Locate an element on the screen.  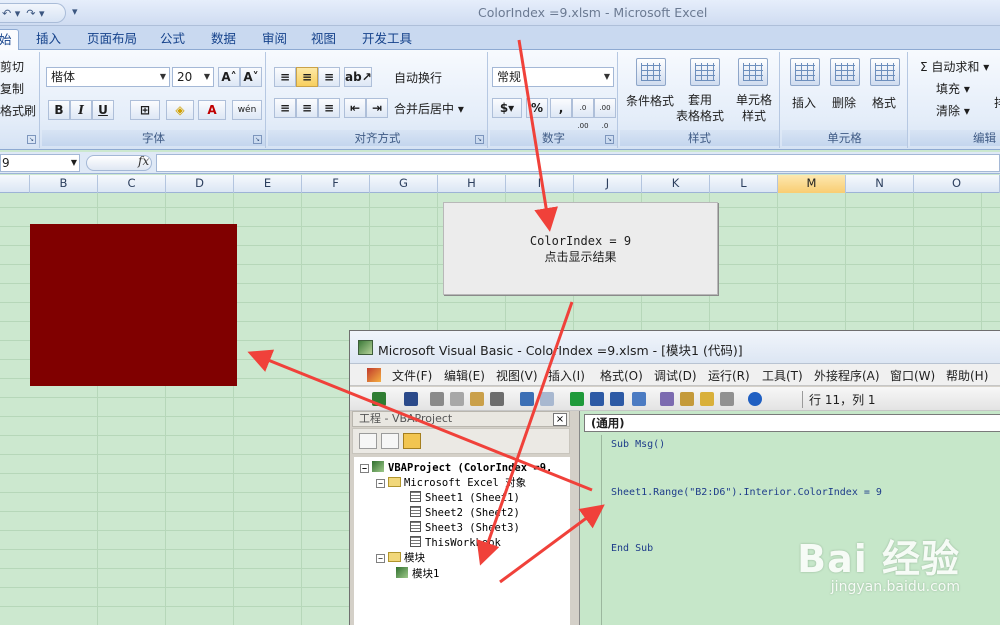
align-center-icon: ≡ is located at coordinates (307, 108).